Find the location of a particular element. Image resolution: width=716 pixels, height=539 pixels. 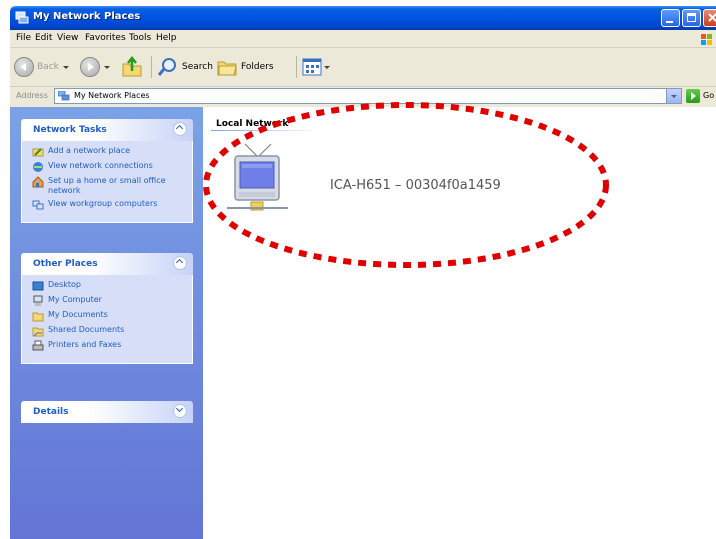

address-label: Address is located at coordinates (32, 95).